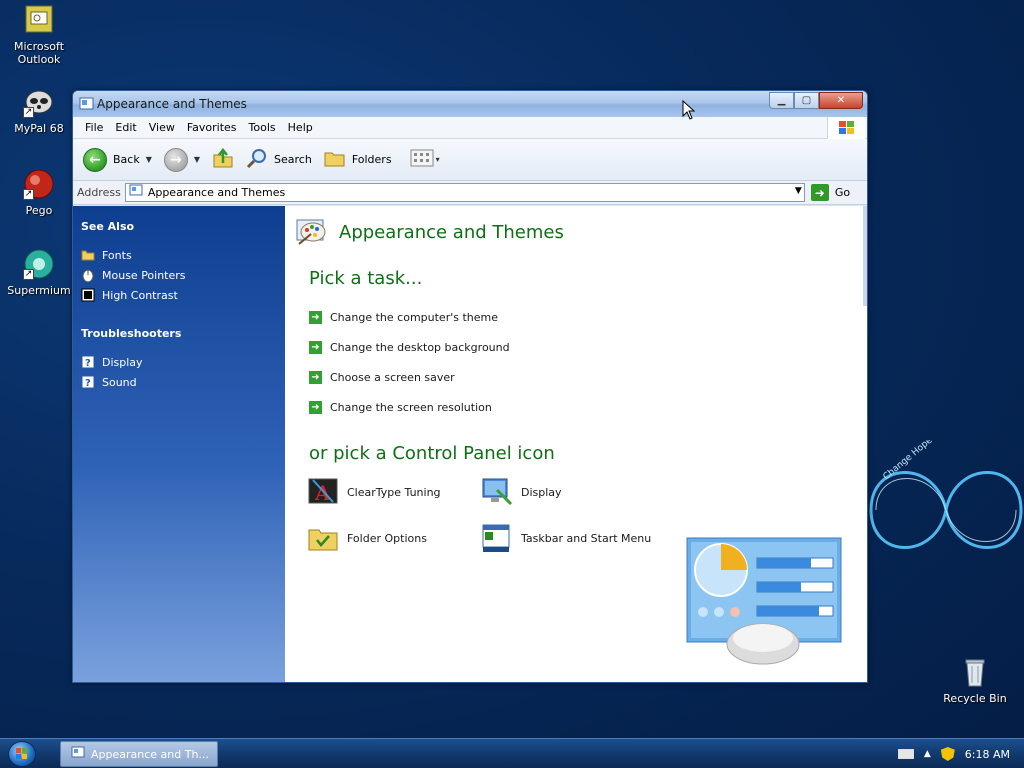  I want to click on desktop-icon-pego: ↗ Pego, so click(39, 192).